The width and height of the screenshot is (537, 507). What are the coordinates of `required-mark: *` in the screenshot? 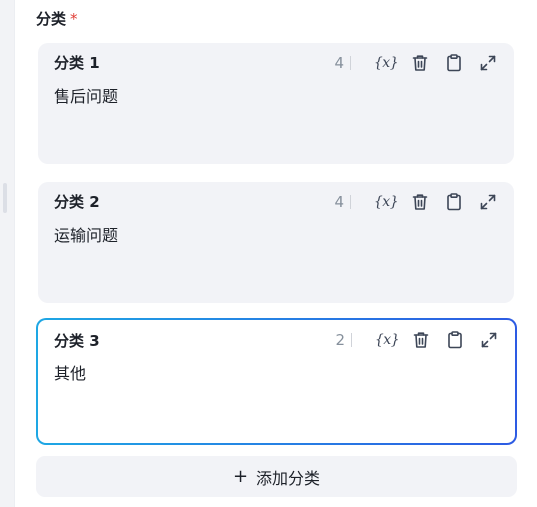 It's located at (74, 19).